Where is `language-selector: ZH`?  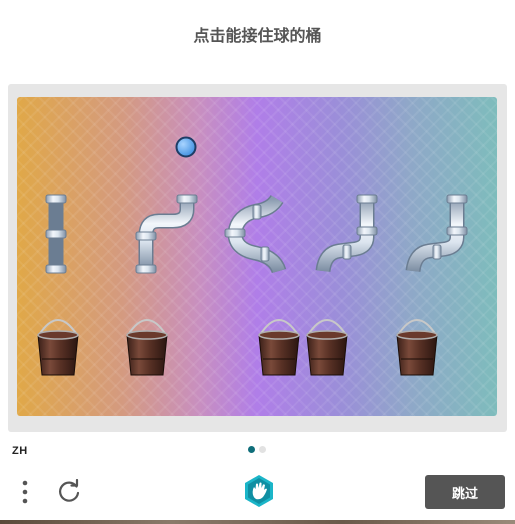
language-selector: ZH is located at coordinates (20, 451).